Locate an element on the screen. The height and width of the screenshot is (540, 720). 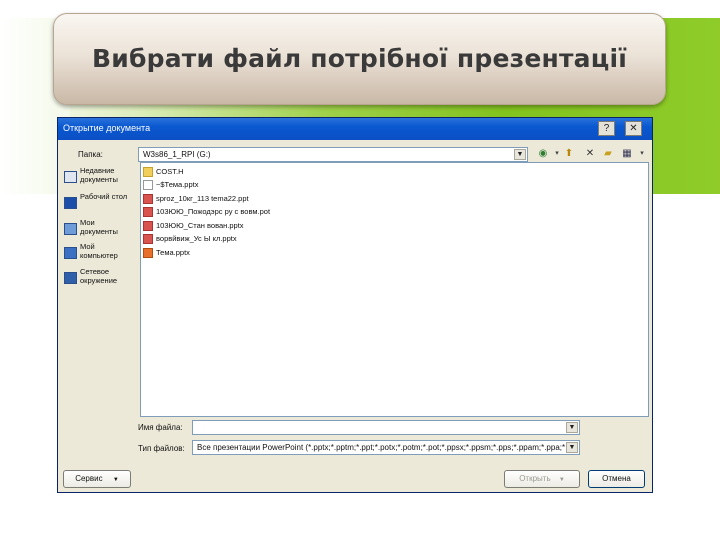
place-recent: Недавние документы is located at coordinates (97, 180).